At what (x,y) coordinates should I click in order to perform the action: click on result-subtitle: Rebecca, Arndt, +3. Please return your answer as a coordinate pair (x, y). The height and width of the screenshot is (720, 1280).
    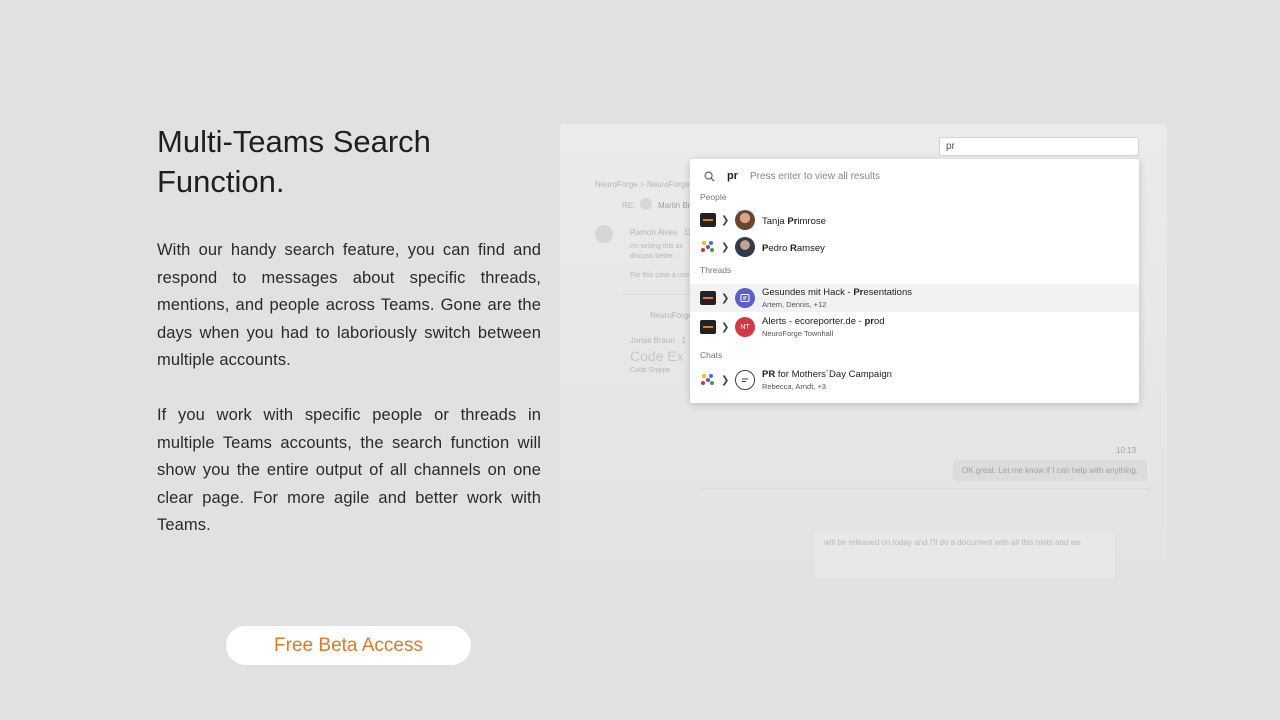
    Looking at the image, I should click on (794, 386).